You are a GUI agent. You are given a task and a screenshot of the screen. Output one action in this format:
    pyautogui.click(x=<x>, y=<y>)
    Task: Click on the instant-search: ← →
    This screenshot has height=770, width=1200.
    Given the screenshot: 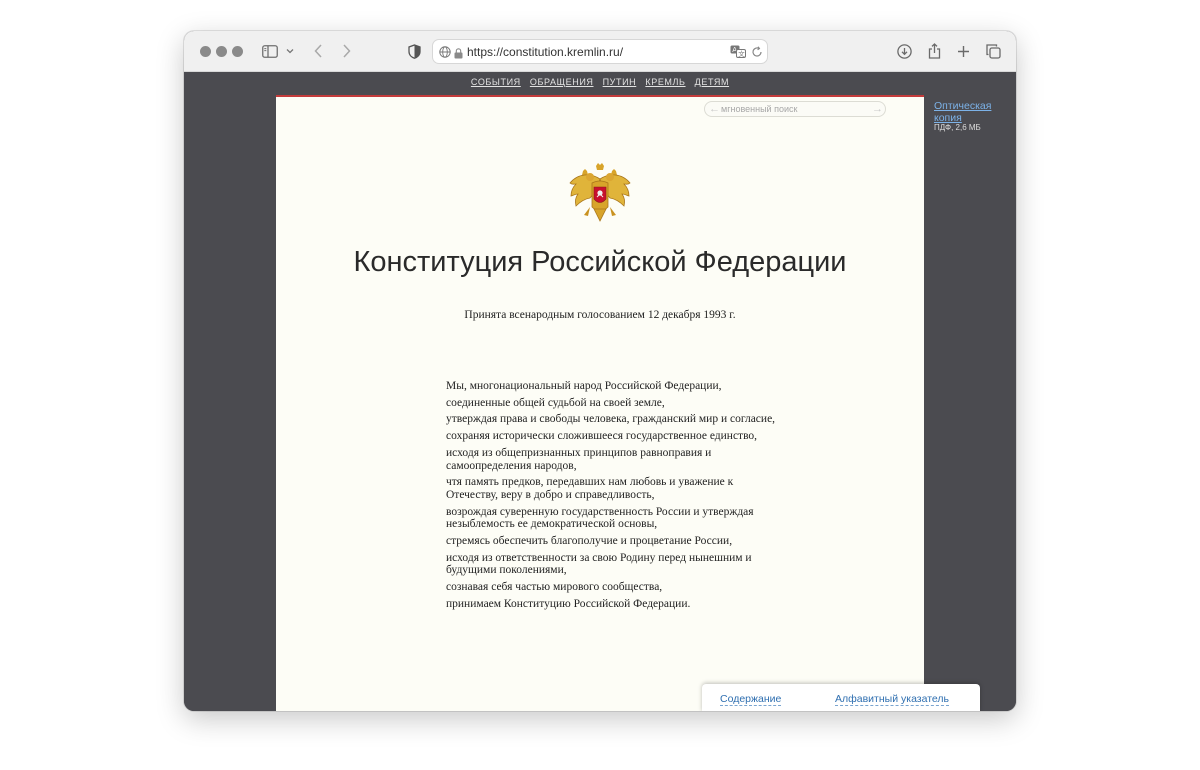 What is the action you would take?
    pyautogui.click(x=795, y=109)
    